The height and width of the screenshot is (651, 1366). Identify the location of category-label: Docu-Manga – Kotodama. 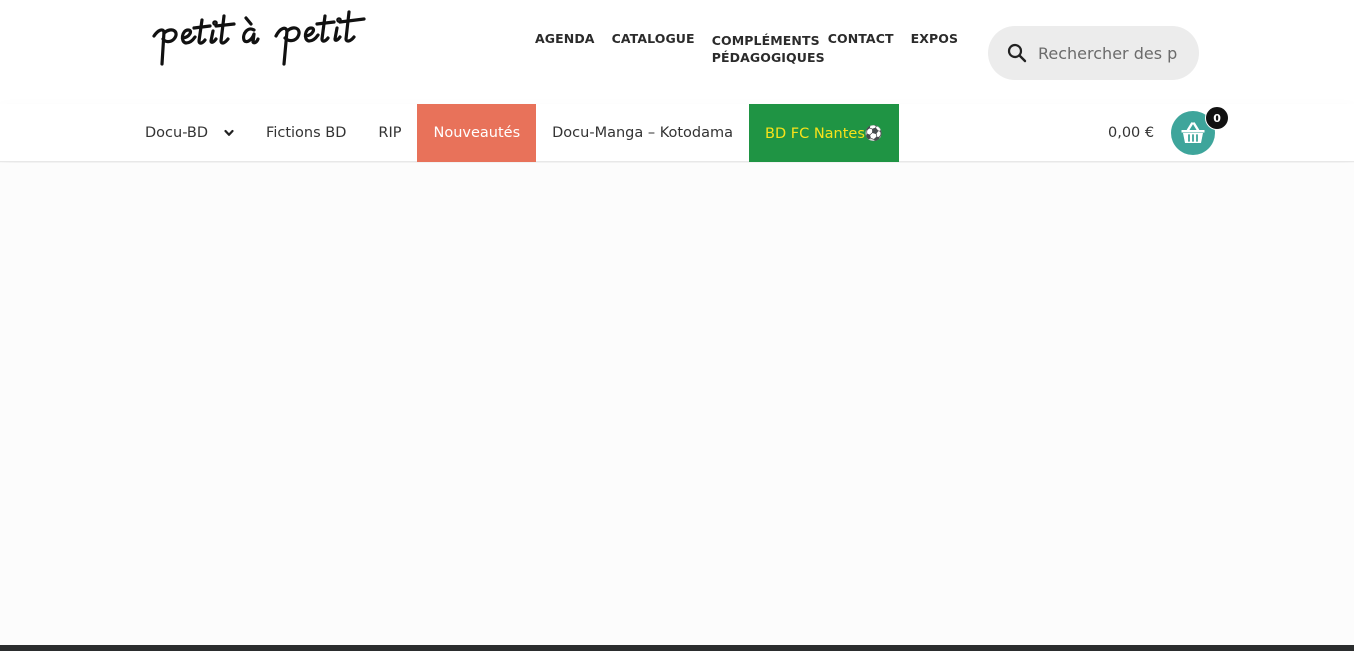
(643, 133).